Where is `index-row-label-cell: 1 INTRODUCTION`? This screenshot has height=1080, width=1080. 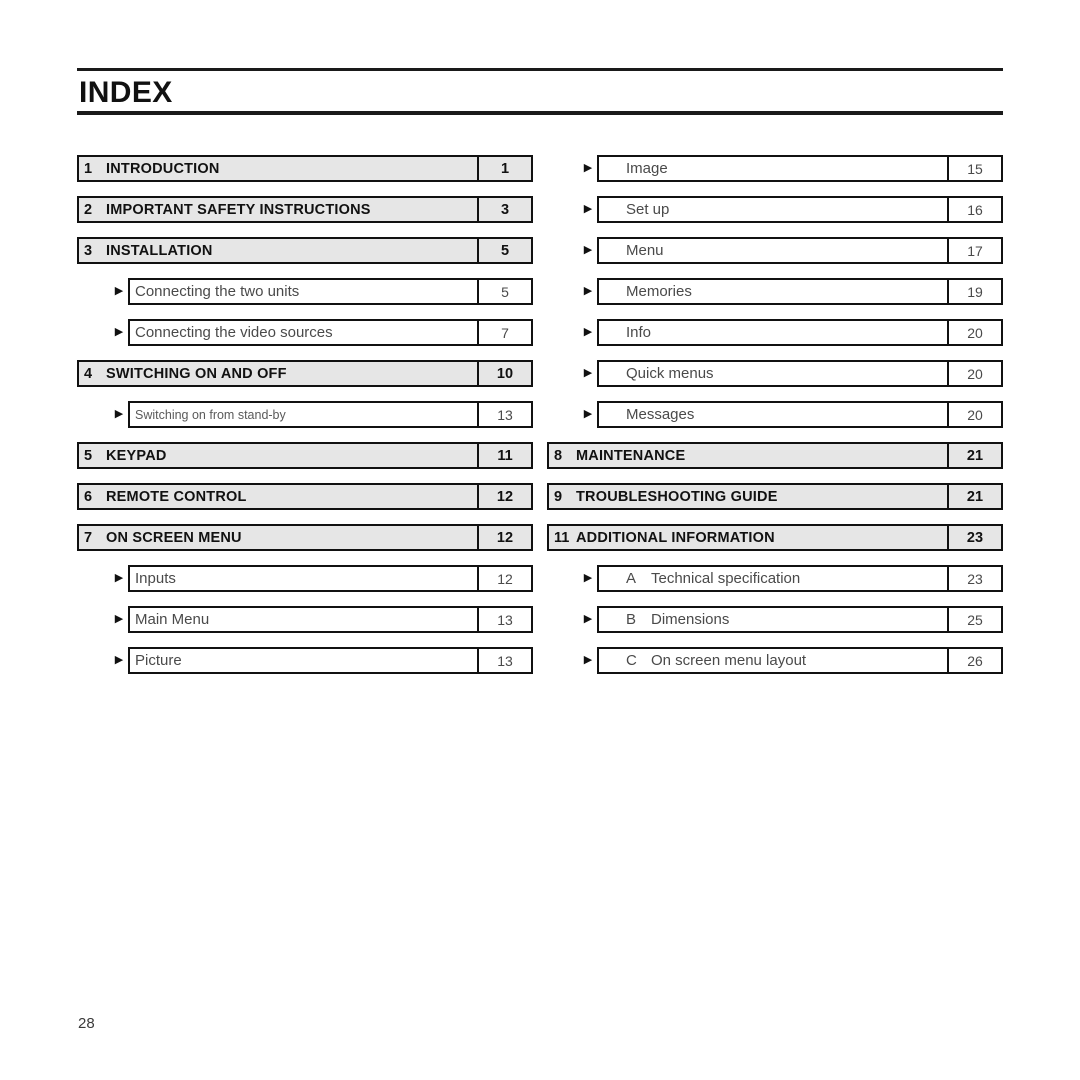 index-row-label-cell: 1 INTRODUCTION is located at coordinates (279, 168).